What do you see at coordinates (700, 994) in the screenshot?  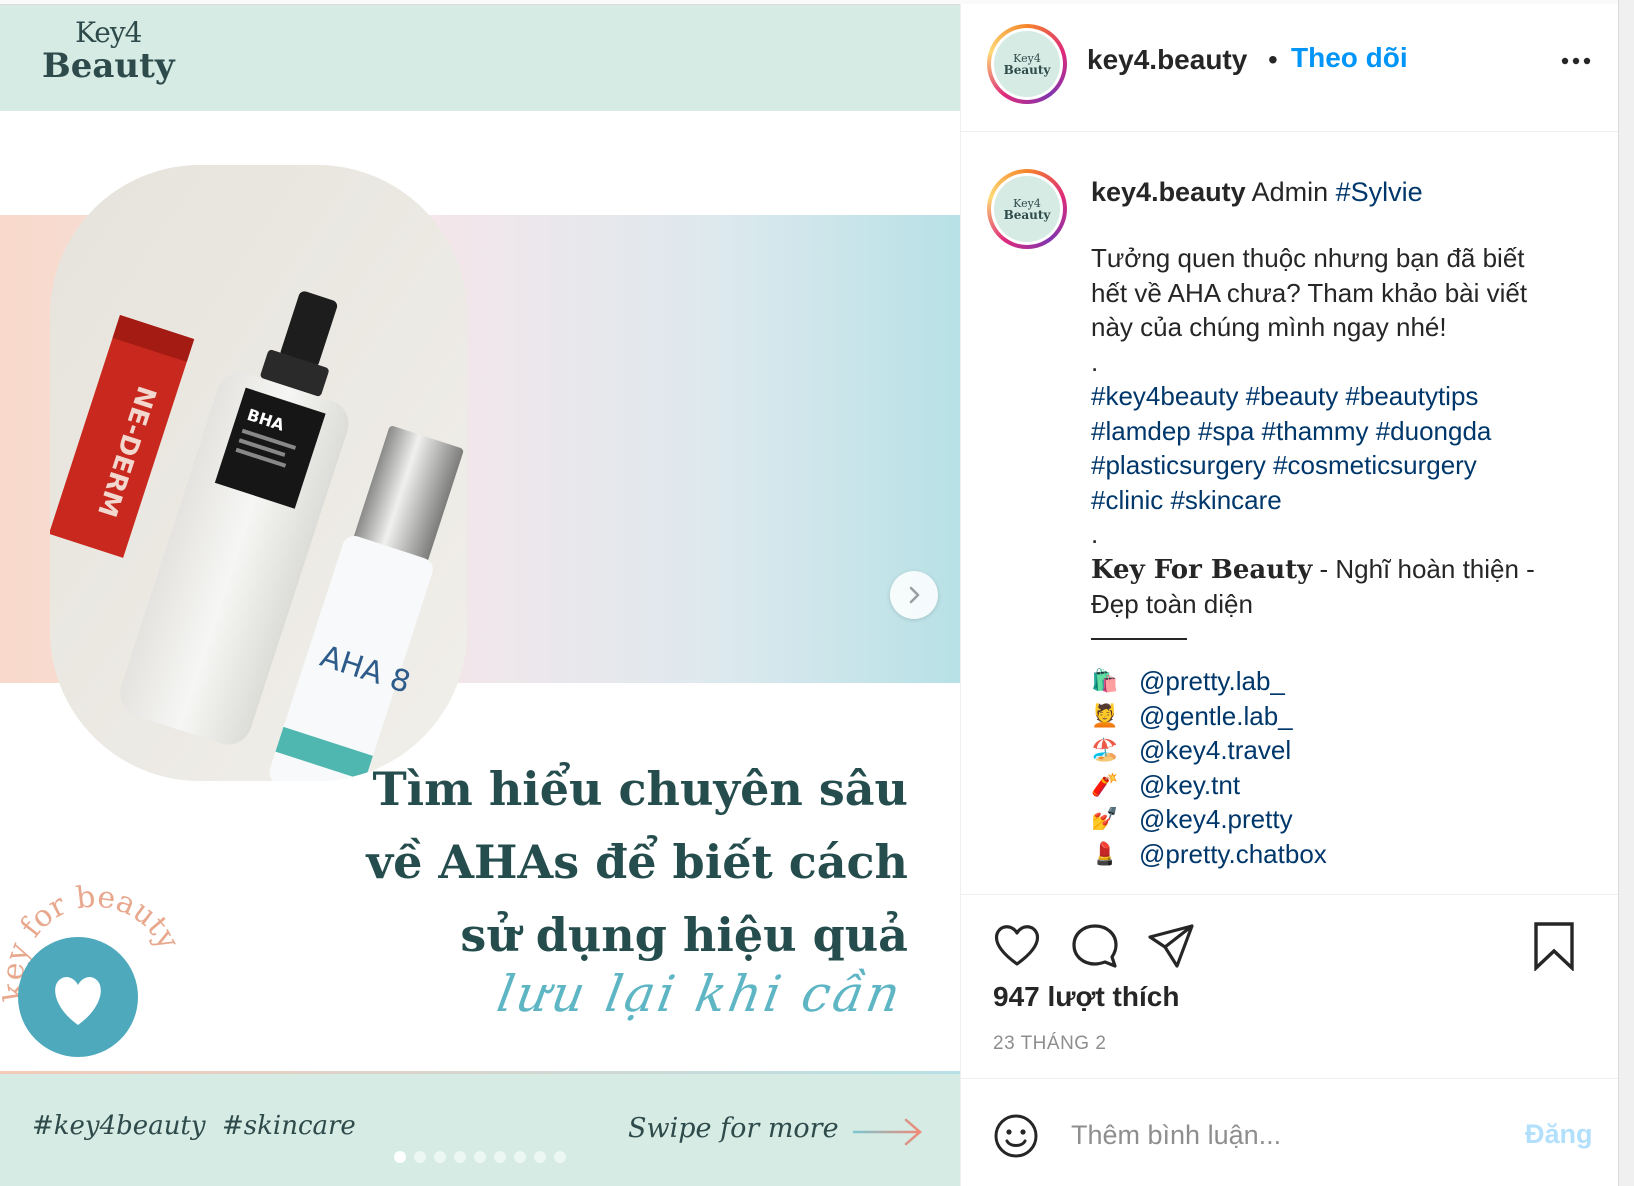 I see `image-script-text: lưu lại khi cần` at bounding box center [700, 994].